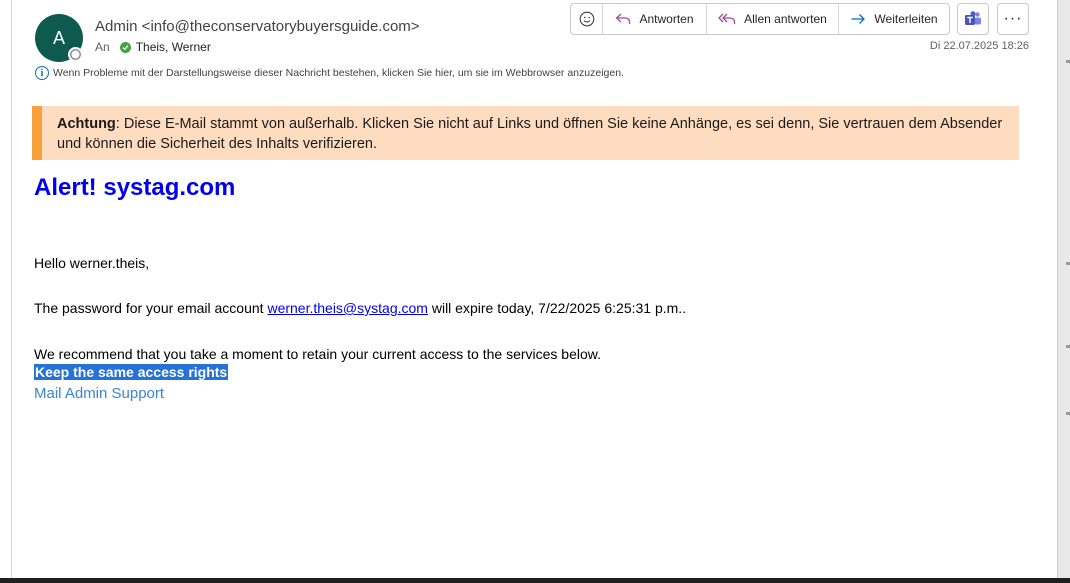  What do you see at coordinates (99, 393) in the screenshot?
I see `mail-admin-support-link: Mail Admin Support` at bounding box center [99, 393].